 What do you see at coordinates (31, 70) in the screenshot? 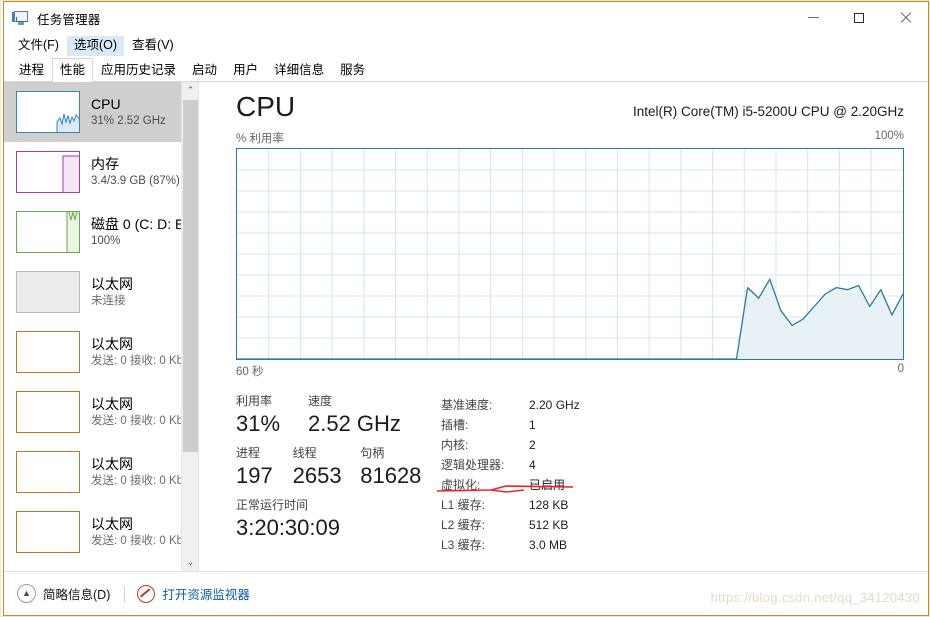
I see `tab-processes: 进程` at bounding box center [31, 70].